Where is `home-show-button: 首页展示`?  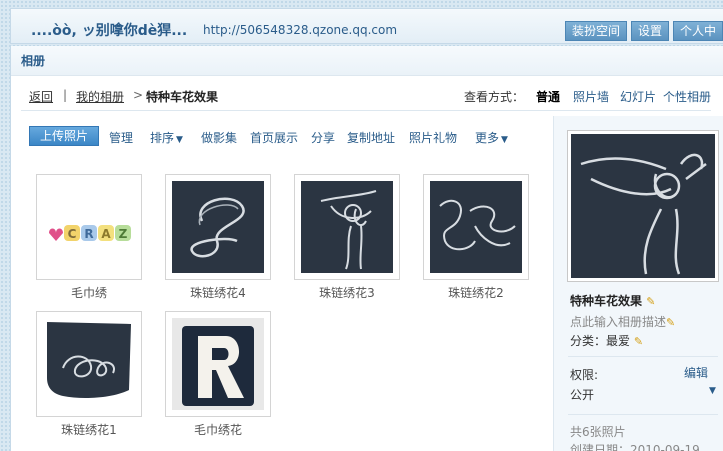 home-show-button: 首页展示 is located at coordinates (274, 137).